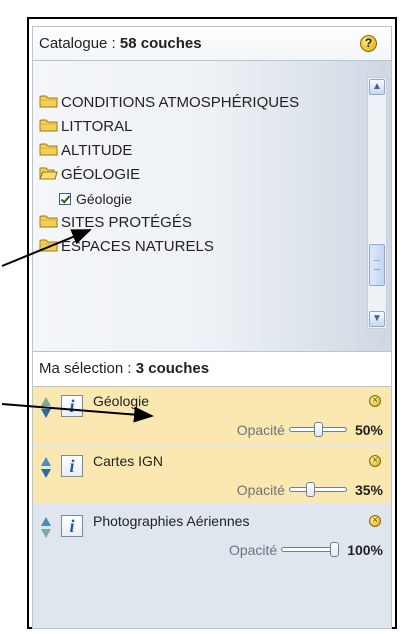 This screenshot has height=634, width=411. What do you see at coordinates (377, 265) in the screenshot?
I see `scrollbar-thumb` at bounding box center [377, 265].